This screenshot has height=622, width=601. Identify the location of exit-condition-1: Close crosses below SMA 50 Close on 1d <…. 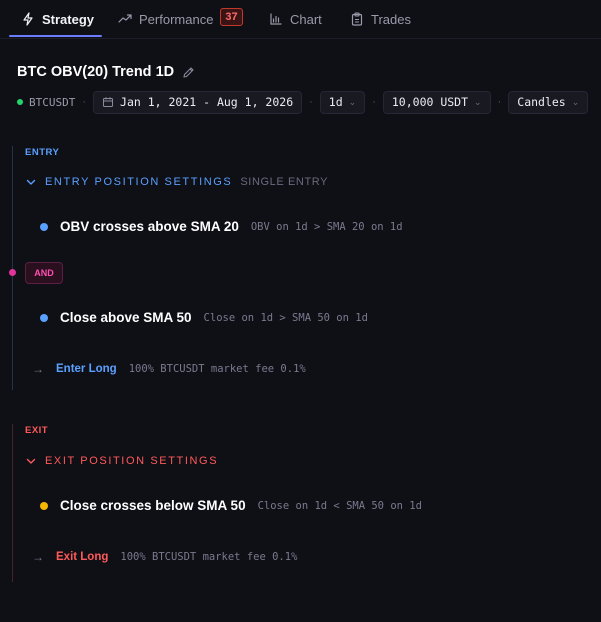
(231, 505).